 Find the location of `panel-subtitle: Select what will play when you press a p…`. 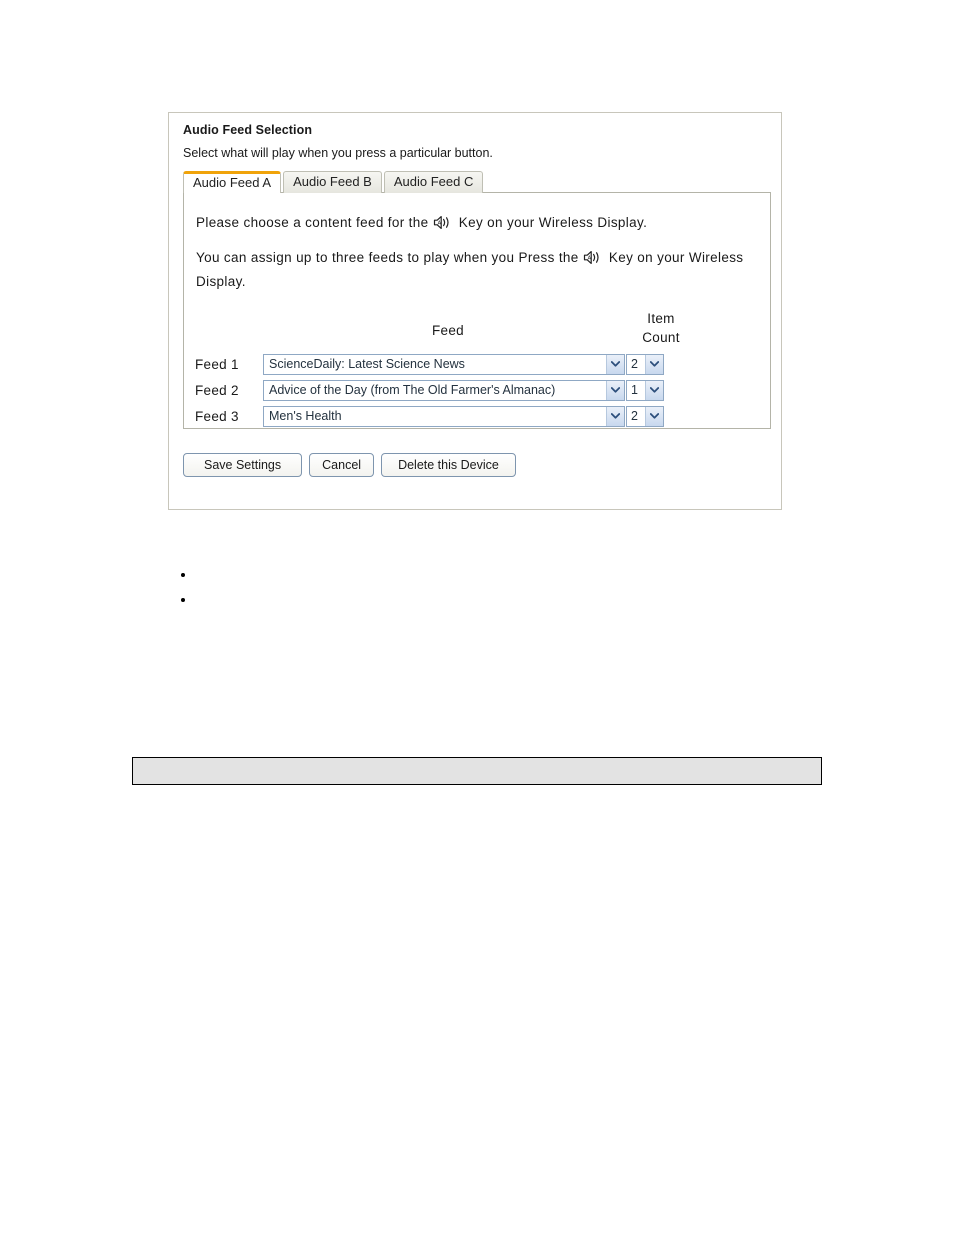

panel-subtitle: Select what will play when you press a p… is located at coordinates (338, 153).